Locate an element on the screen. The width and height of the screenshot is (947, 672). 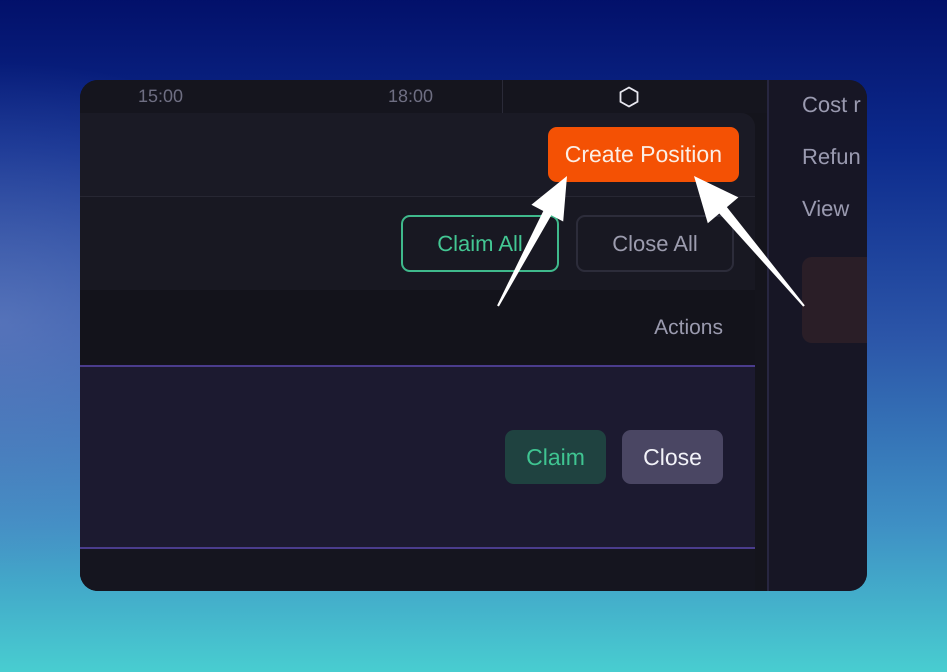
time-label: 18:00 is located at coordinates (411, 96).